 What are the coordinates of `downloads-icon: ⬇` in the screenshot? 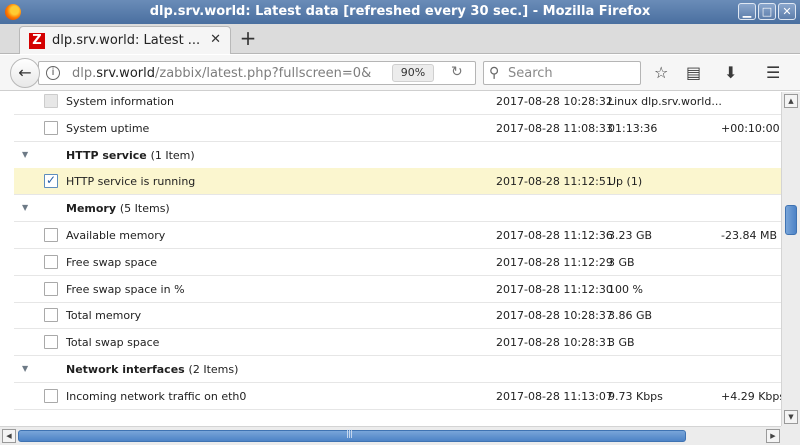 It's located at (730, 73).